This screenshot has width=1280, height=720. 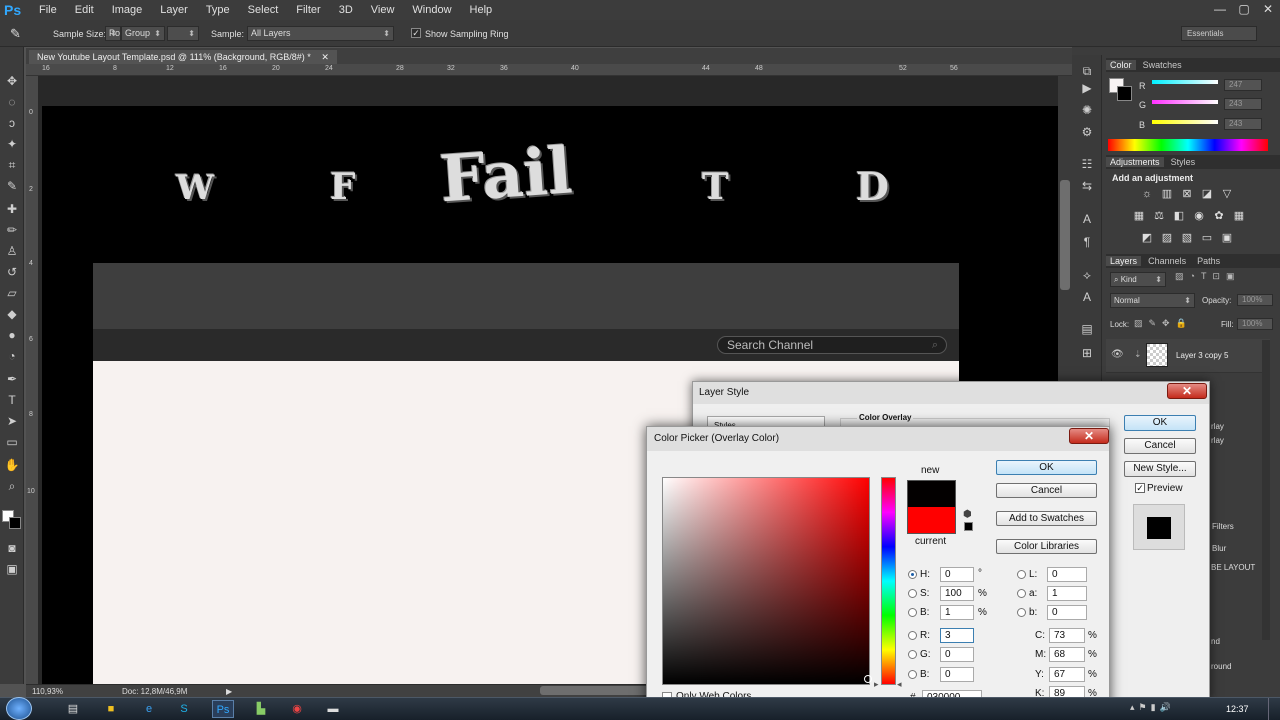 What do you see at coordinates (1185, 102) in the screenshot?
I see `channel-g-slider` at bounding box center [1185, 102].